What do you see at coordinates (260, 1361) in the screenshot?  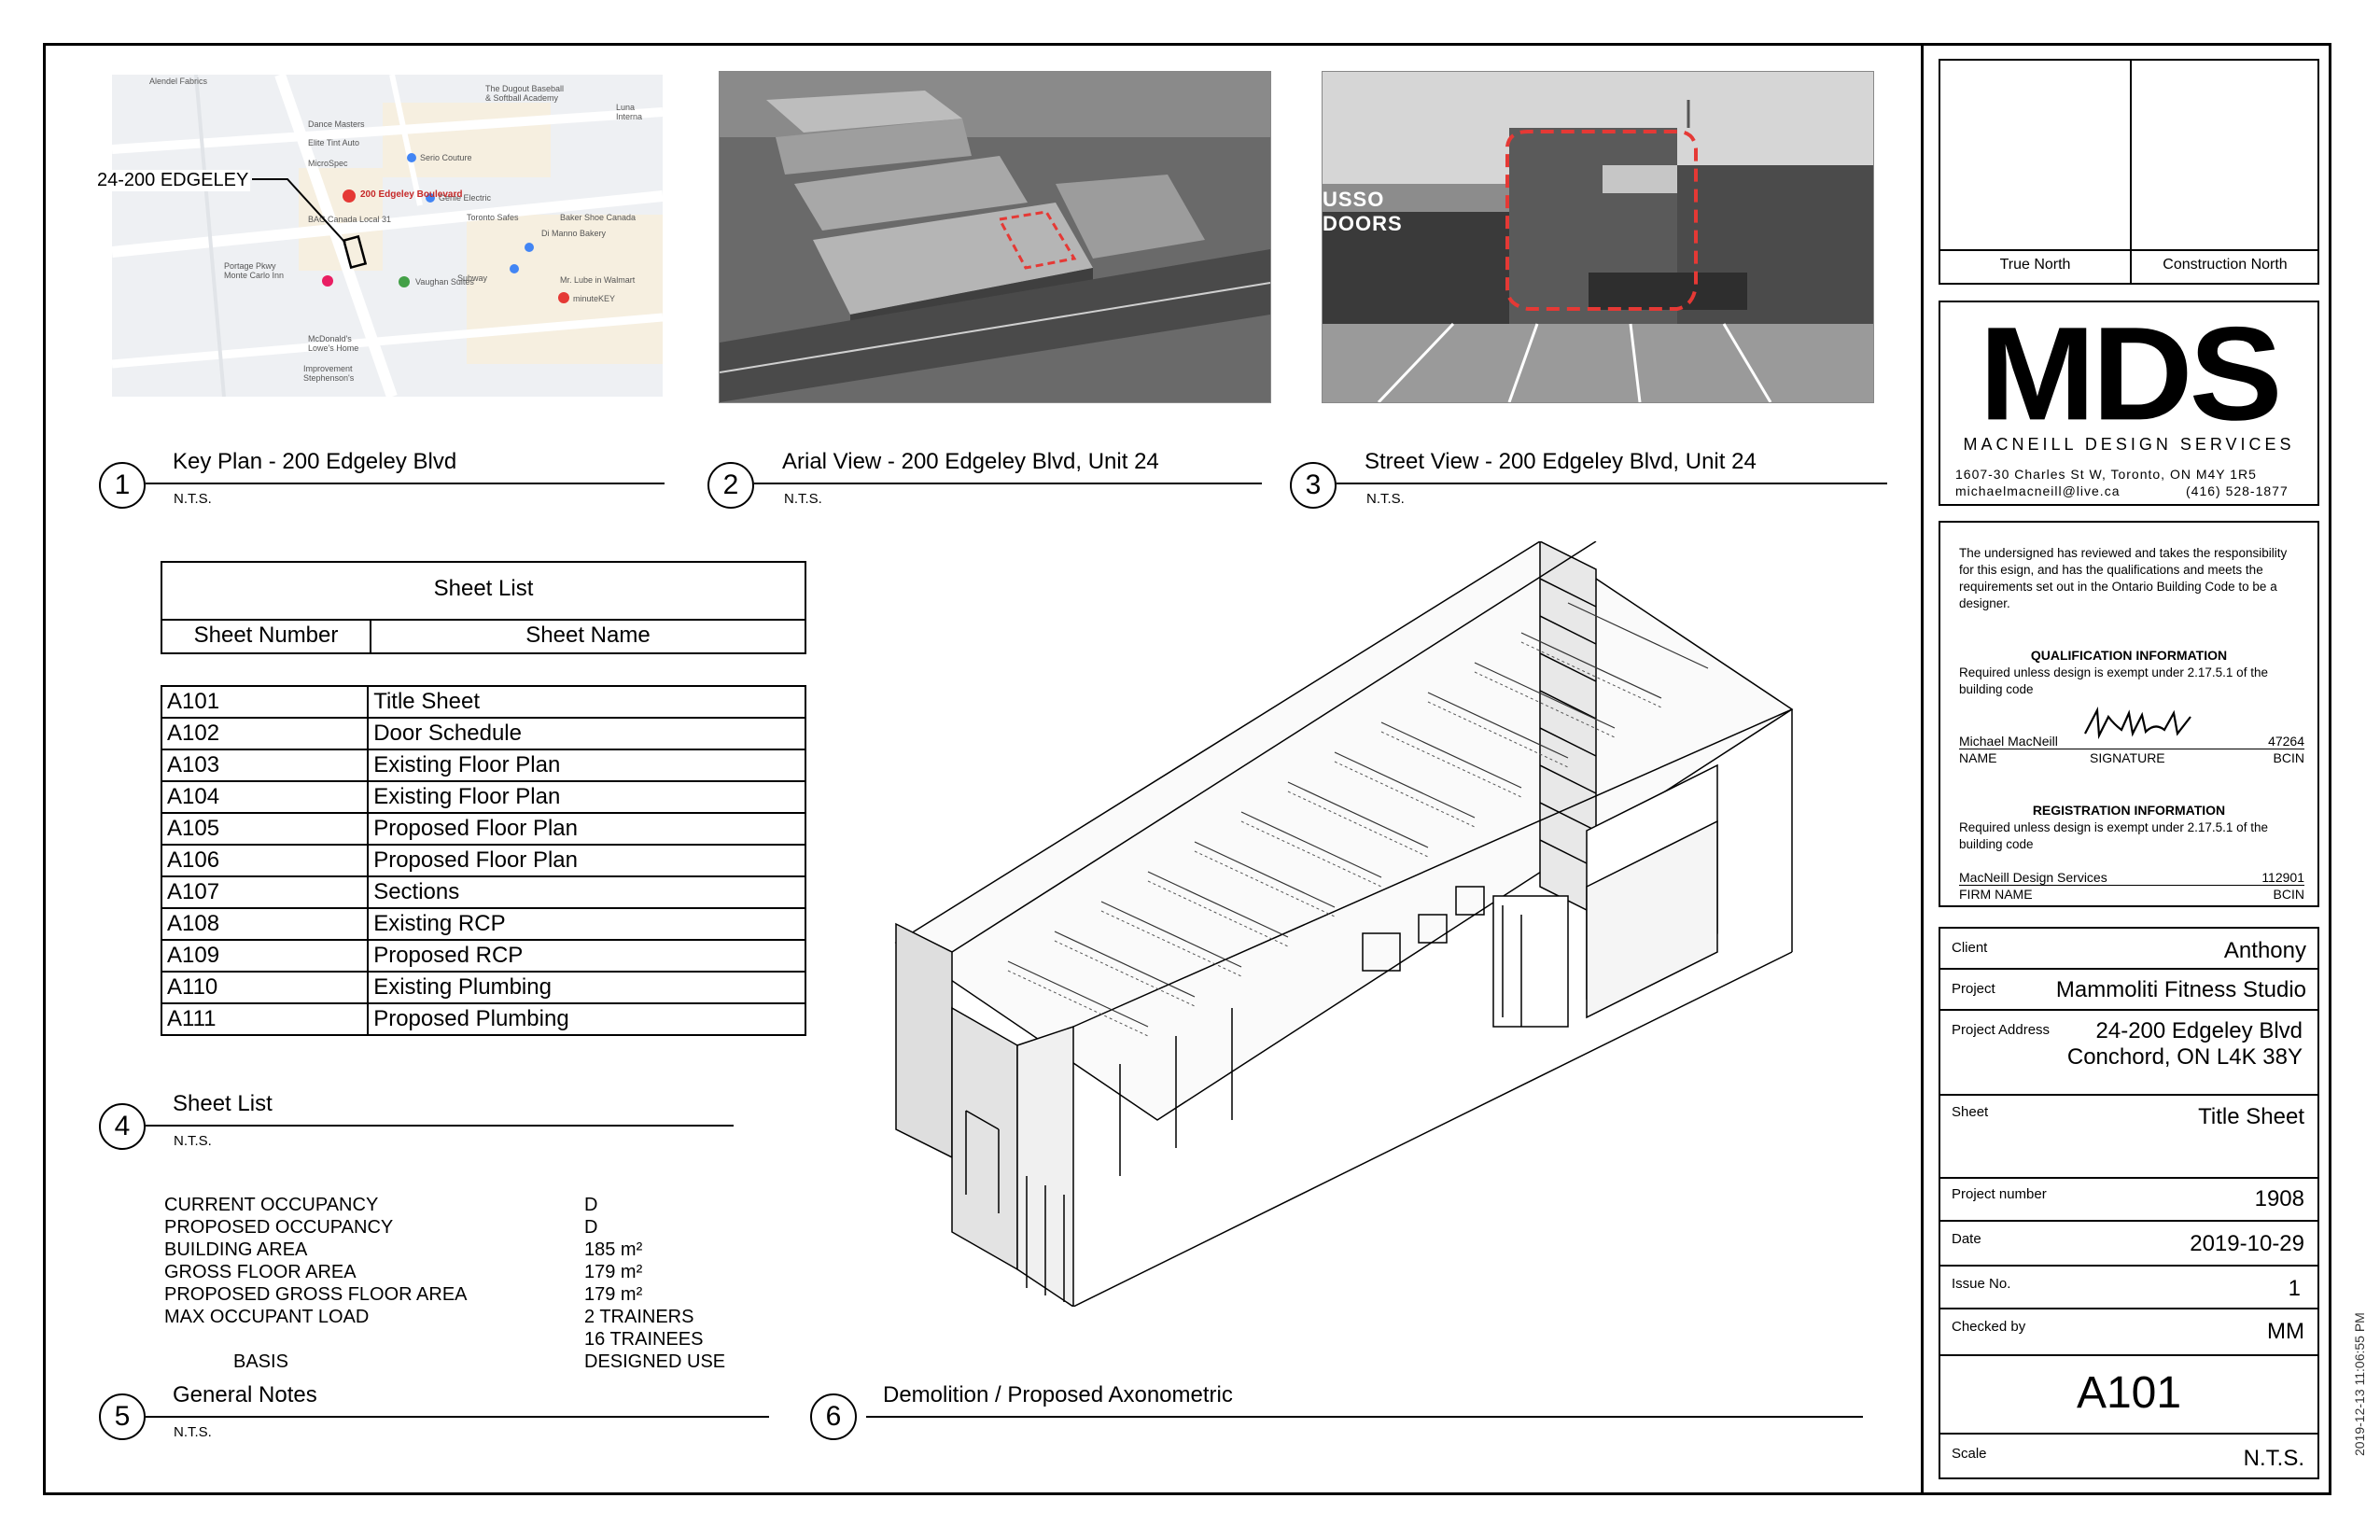 I see `note-label: BASIS` at bounding box center [260, 1361].